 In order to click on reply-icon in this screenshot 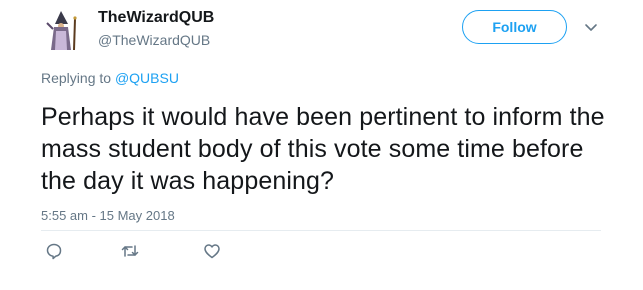, I will do `click(54, 251)`.